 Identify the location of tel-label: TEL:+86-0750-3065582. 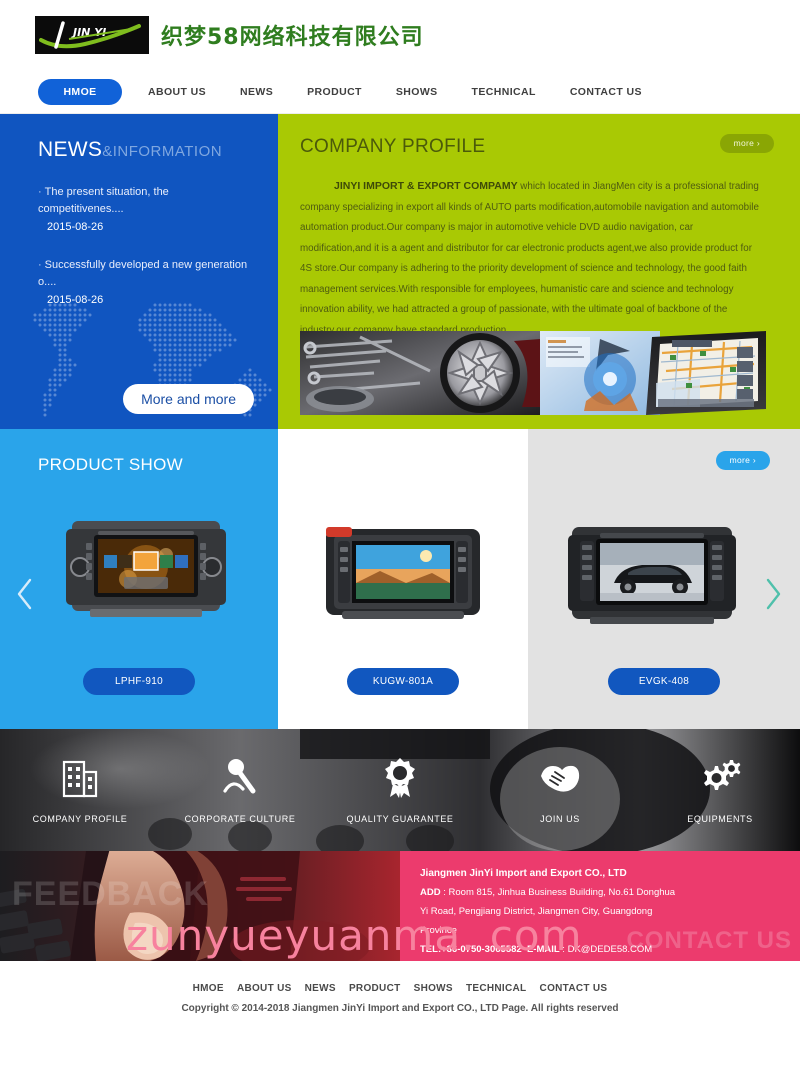
(471, 949).